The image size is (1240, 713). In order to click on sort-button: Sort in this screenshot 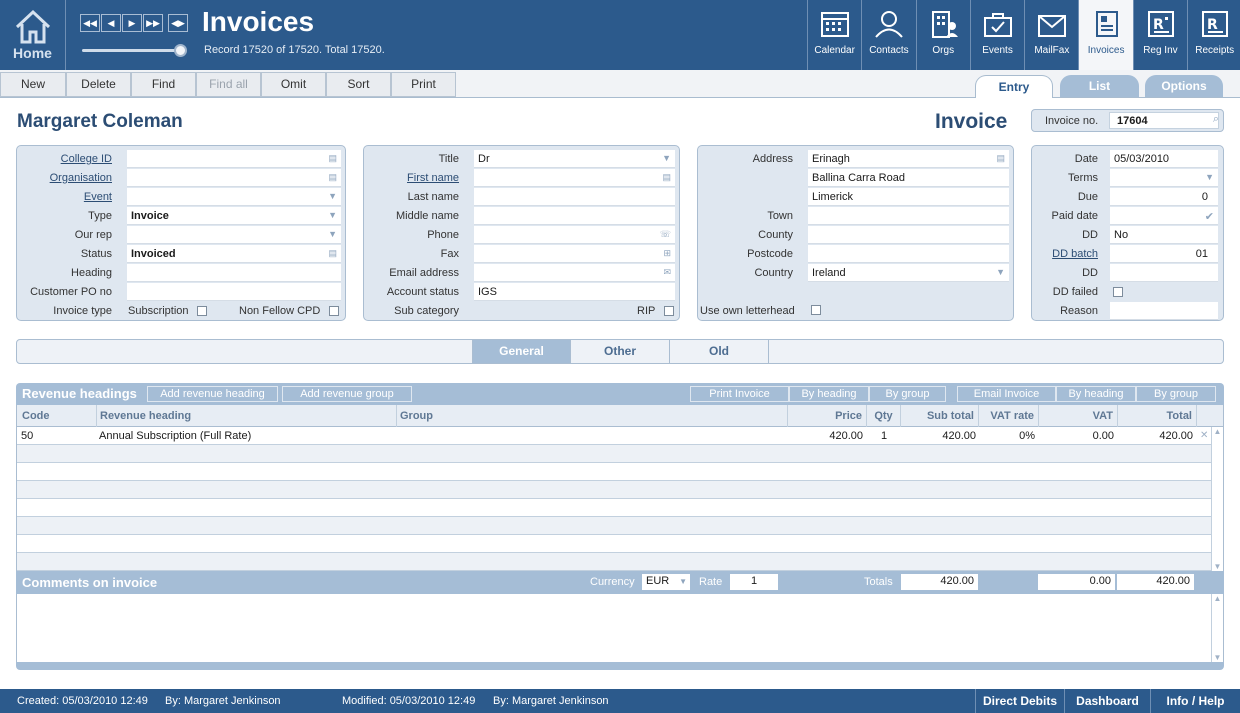, I will do `click(358, 84)`.